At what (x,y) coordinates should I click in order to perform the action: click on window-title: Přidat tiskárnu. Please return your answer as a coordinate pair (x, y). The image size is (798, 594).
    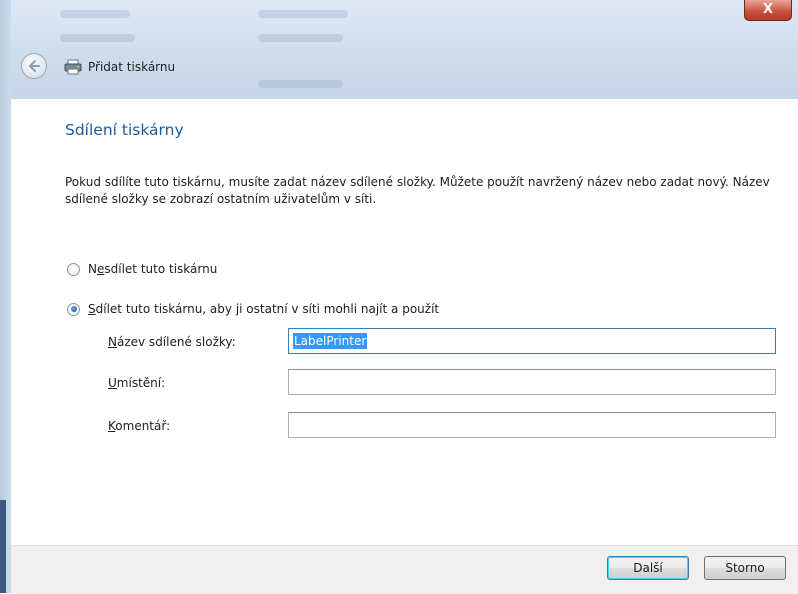
    Looking at the image, I should click on (119, 67).